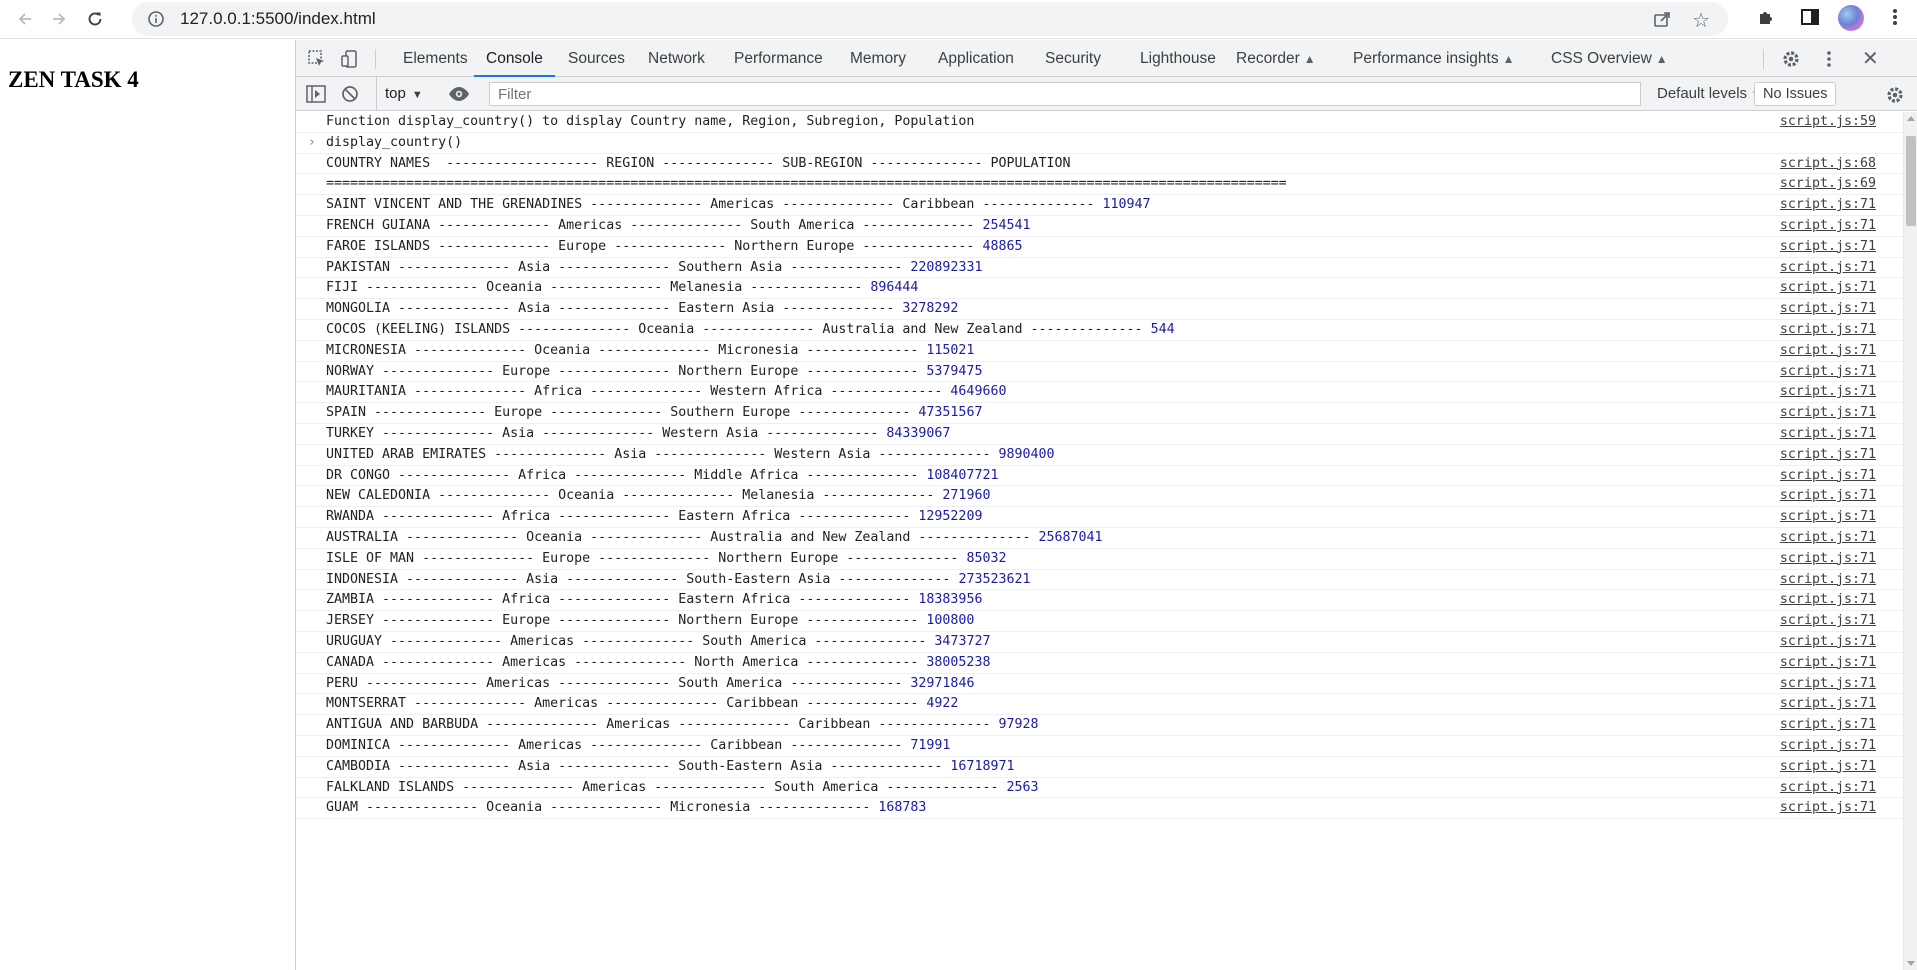 The image size is (1917, 970). Describe the element at coordinates (316, 96) in the screenshot. I see `console-sidebar-toggle-icon` at that location.